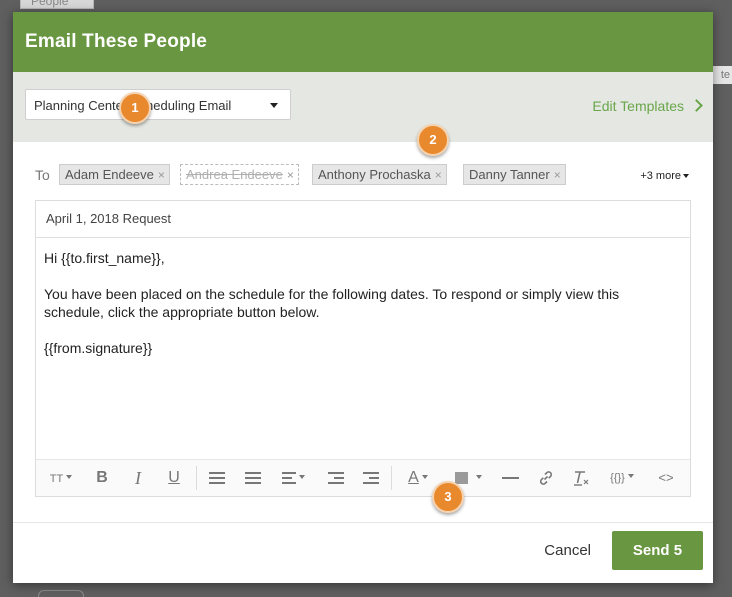  What do you see at coordinates (363, 552) in the screenshot?
I see `modal-footer: Cancel Send 5` at bounding box center [363, 552].